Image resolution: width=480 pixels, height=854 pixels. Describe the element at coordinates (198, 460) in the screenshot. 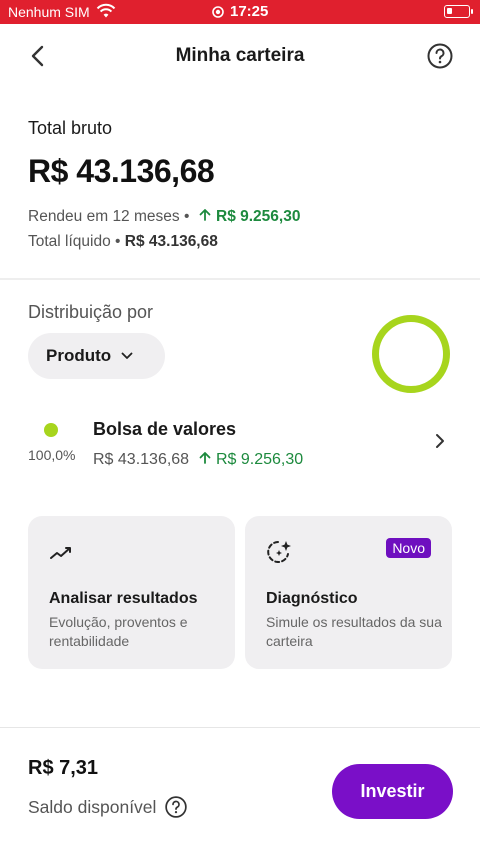

I see `asset-values: R$ 43.136,68 R$ 9.256,30` at that location.